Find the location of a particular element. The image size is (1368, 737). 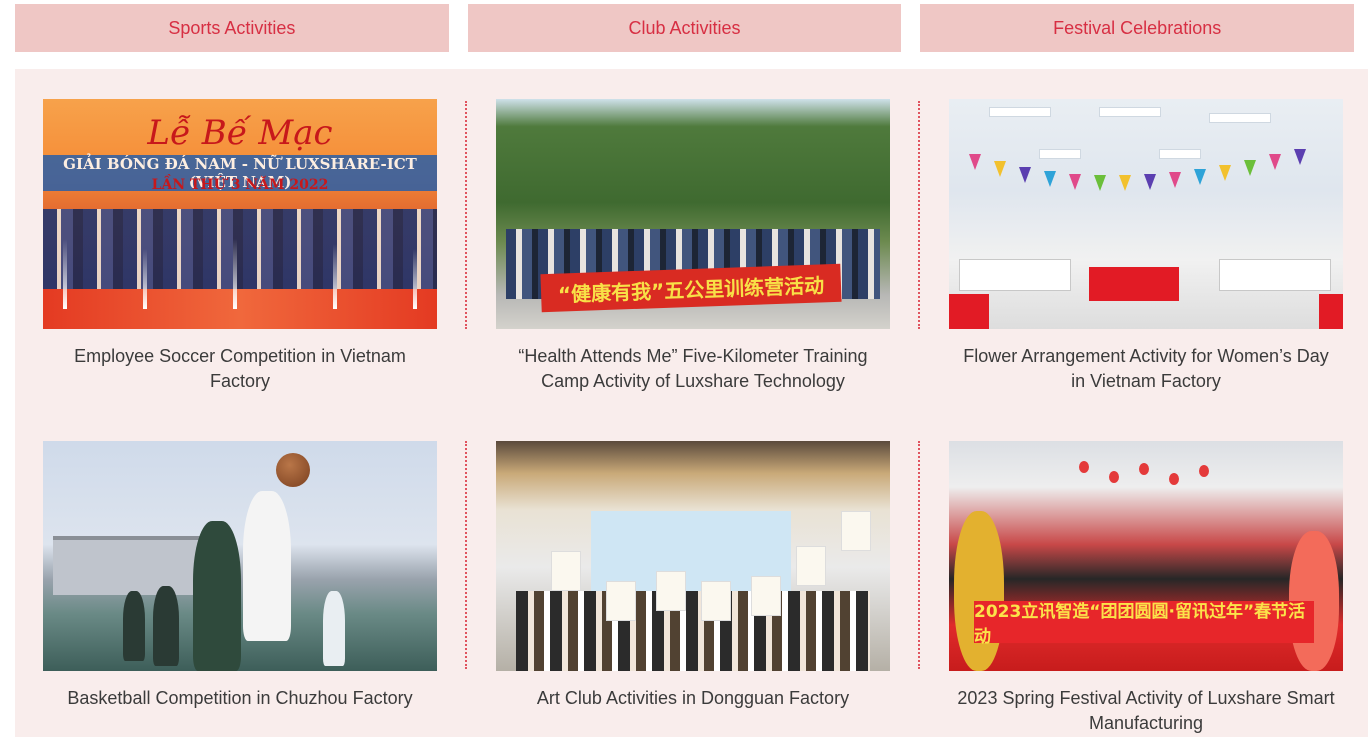

factory-building is located at coordinates (128, 565).